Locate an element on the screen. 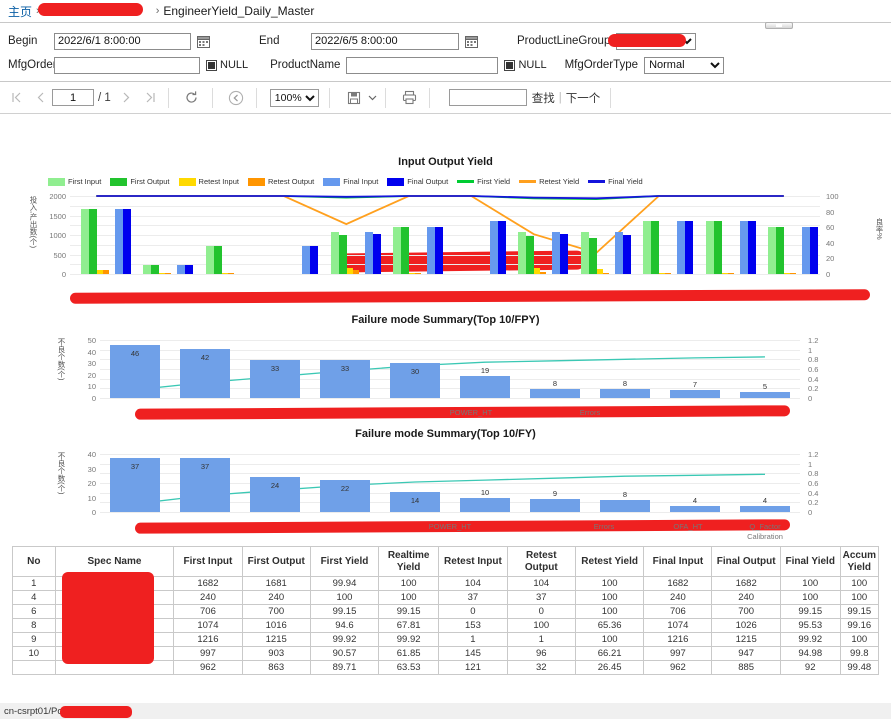  legend-item-retest-output: Retest Output is located at coordinates (280, 181).